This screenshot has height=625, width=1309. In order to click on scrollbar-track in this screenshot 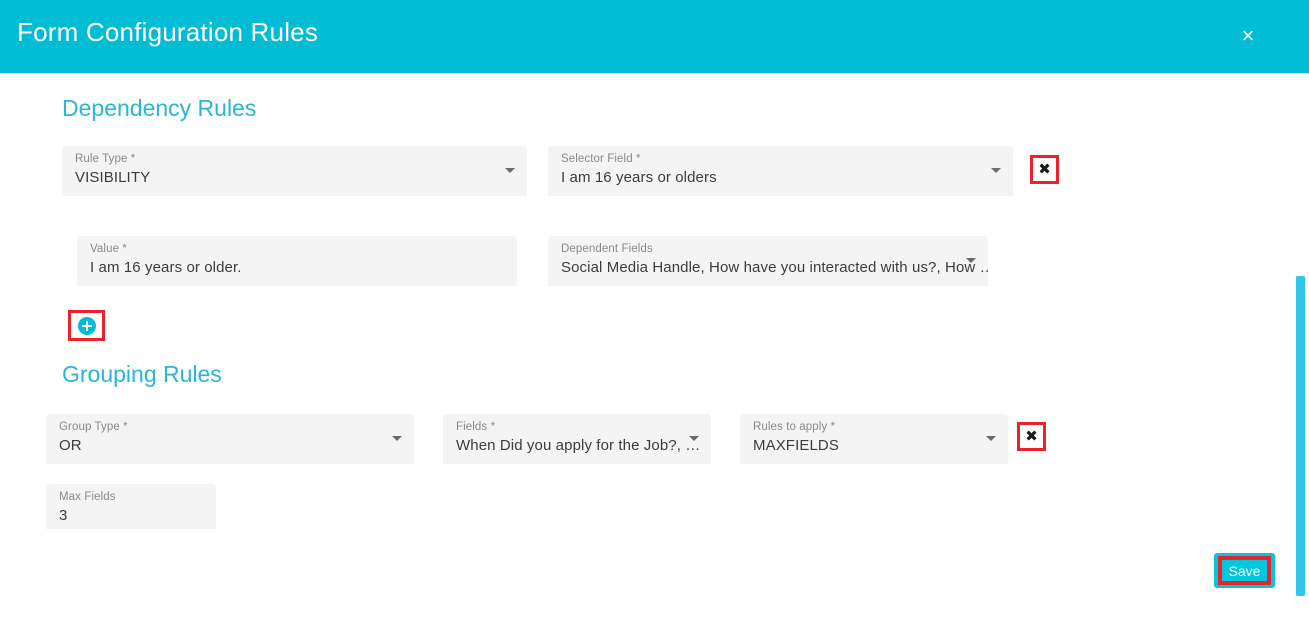, I will do `click(1301, 385)`.